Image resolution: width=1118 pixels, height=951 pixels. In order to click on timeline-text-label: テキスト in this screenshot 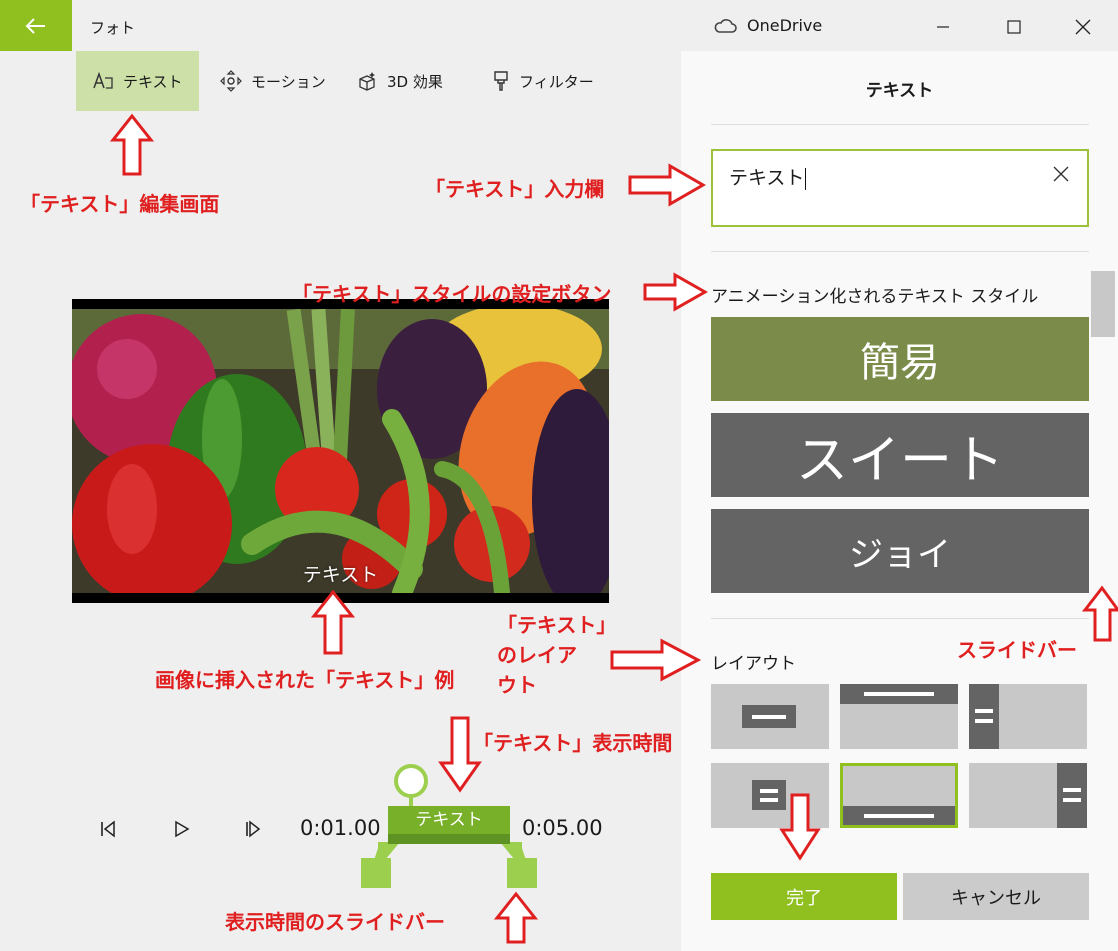, I will do `click(449, 820)`.